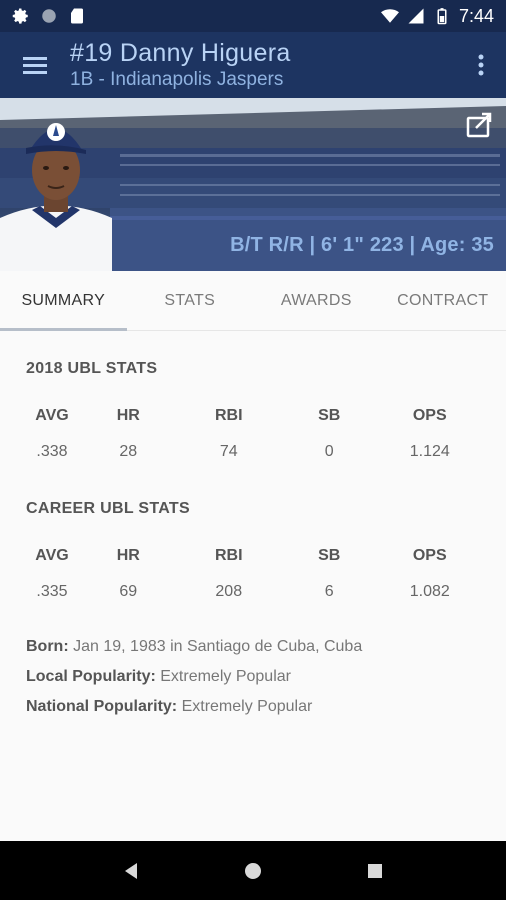 This screenshot has height=900, width=506. Describe the element at coordinates (52, 451) in the screenshot. I see `stat-value: .338` at that location.